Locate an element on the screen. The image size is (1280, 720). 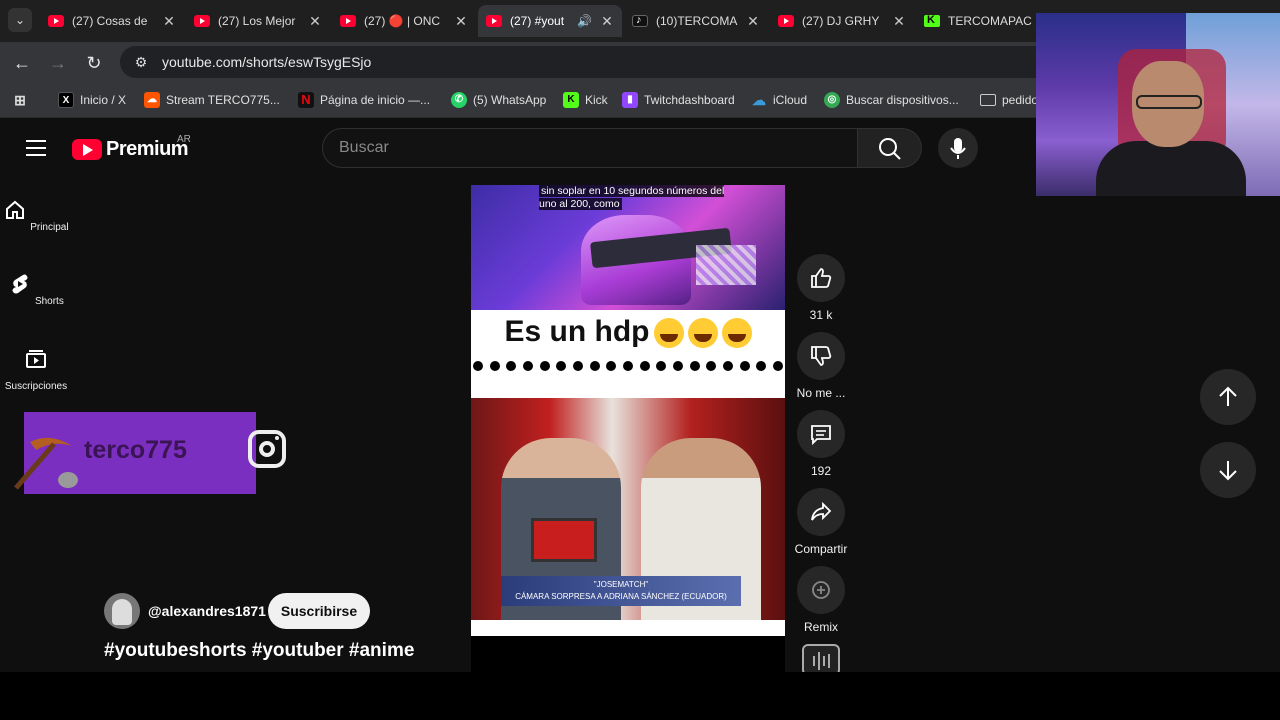
guide-label: Principal is located at coordinates (49, 227).